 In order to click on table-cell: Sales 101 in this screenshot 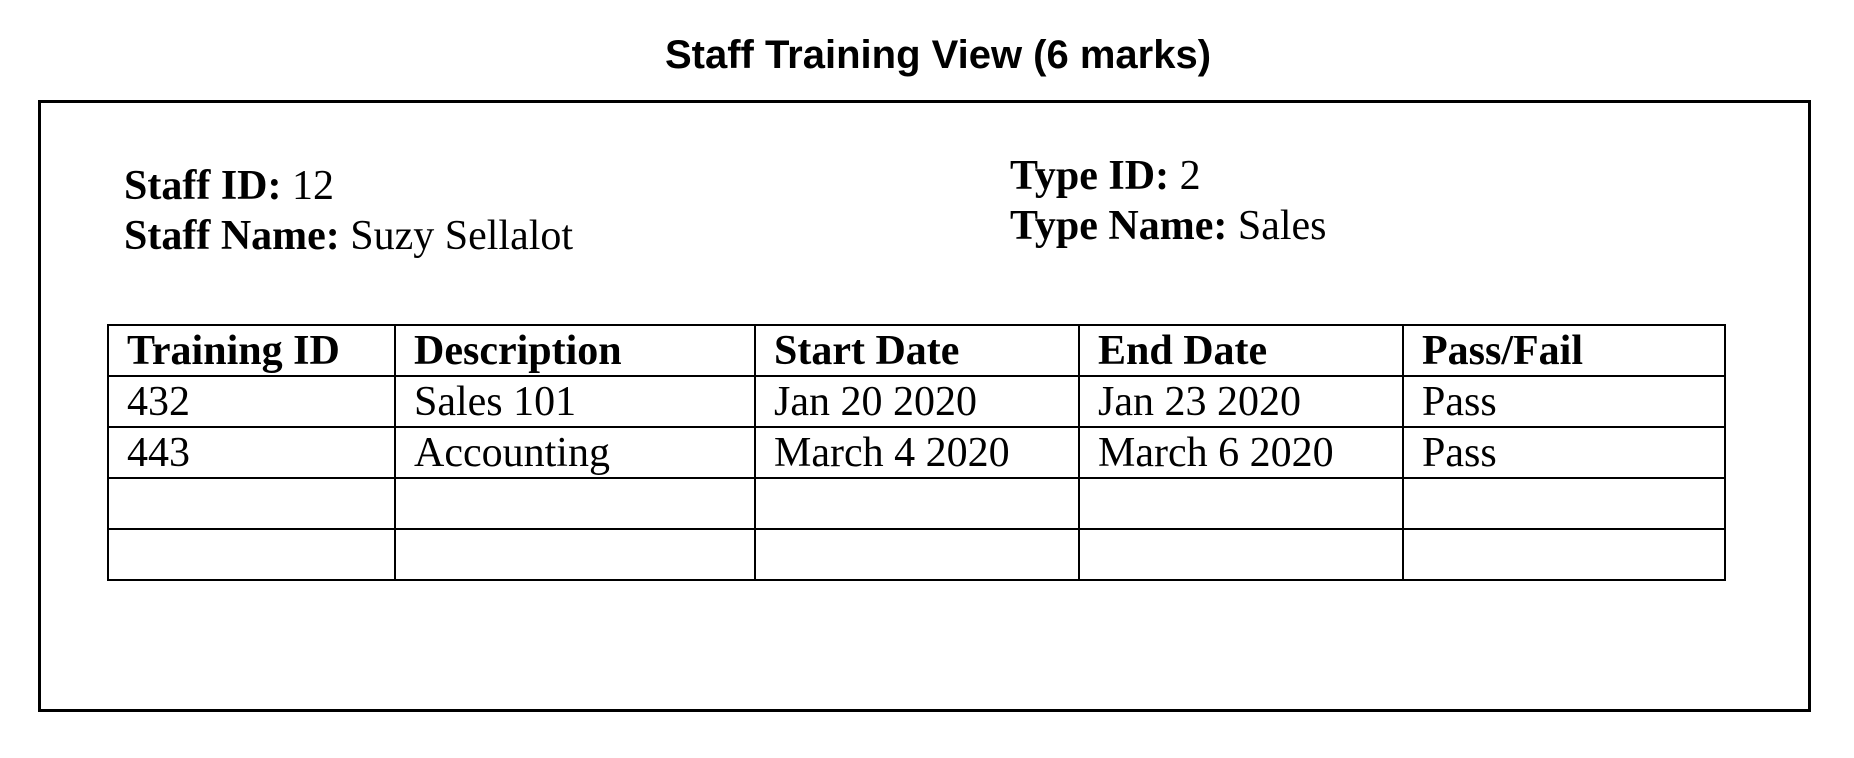, I will do `click(575, 401)`.